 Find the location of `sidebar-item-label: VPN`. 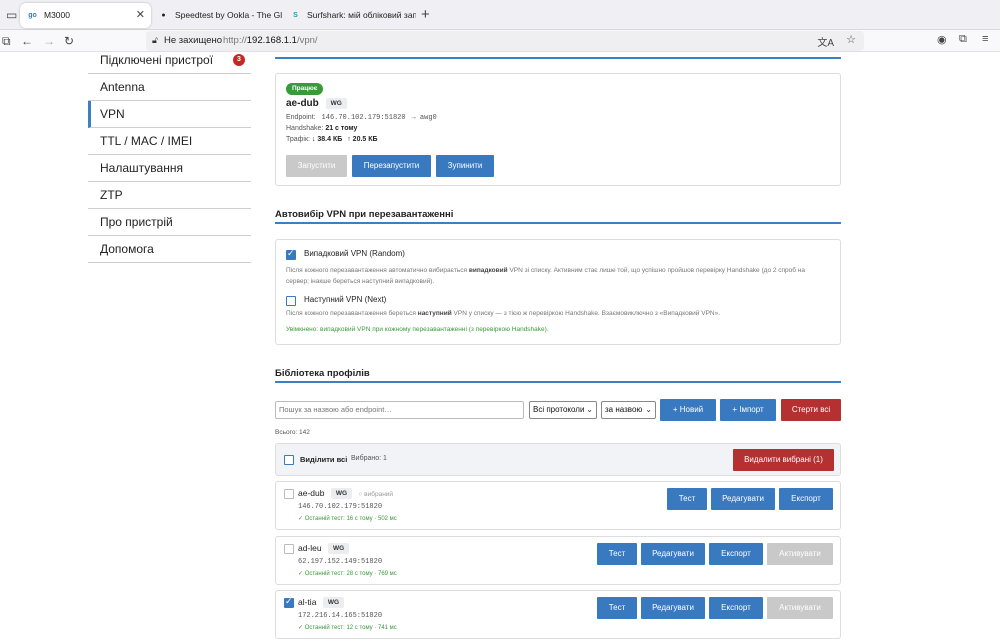

sidebar-item-label: VPN is located at coordinates (112, 114).